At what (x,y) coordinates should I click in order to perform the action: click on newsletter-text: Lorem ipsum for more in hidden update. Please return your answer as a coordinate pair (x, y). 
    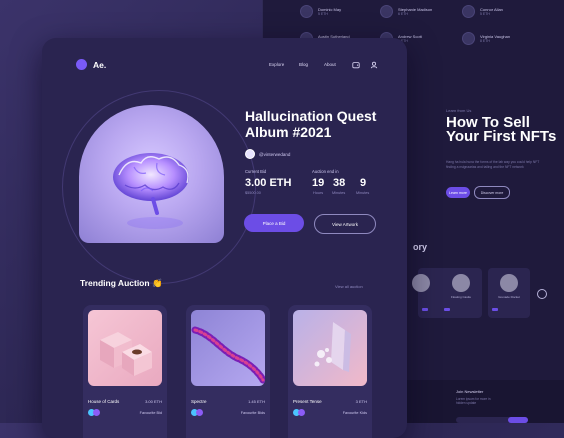
    Looking at the image, I should click on (473, 401).